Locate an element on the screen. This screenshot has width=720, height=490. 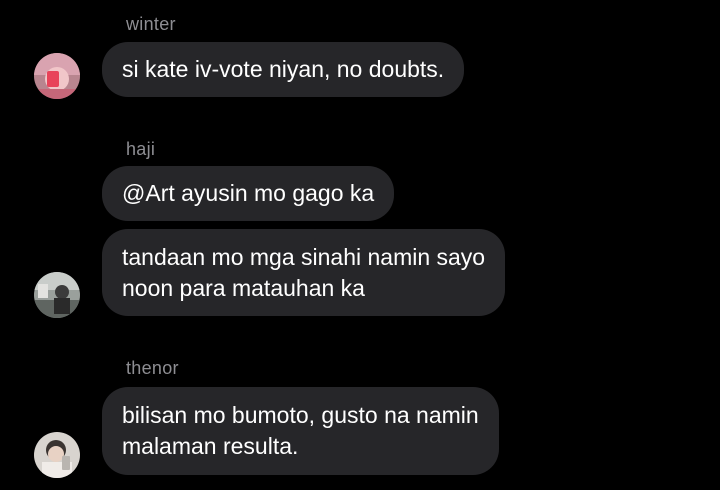
message-line: noon para matauhan ka is located at coordinates (243, 287).